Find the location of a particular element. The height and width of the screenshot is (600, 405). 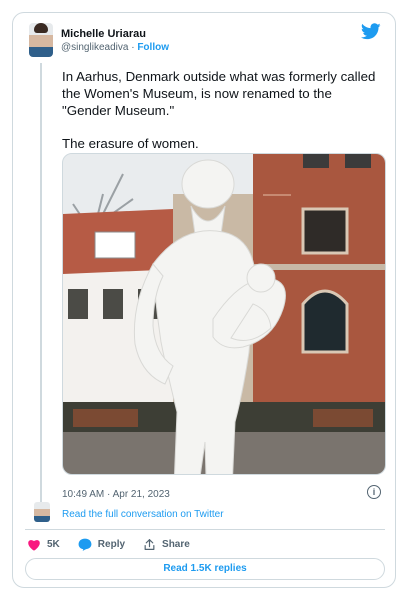

author-handle-row: @singlikeadiva · Follow is located at coordinates (115, 47).